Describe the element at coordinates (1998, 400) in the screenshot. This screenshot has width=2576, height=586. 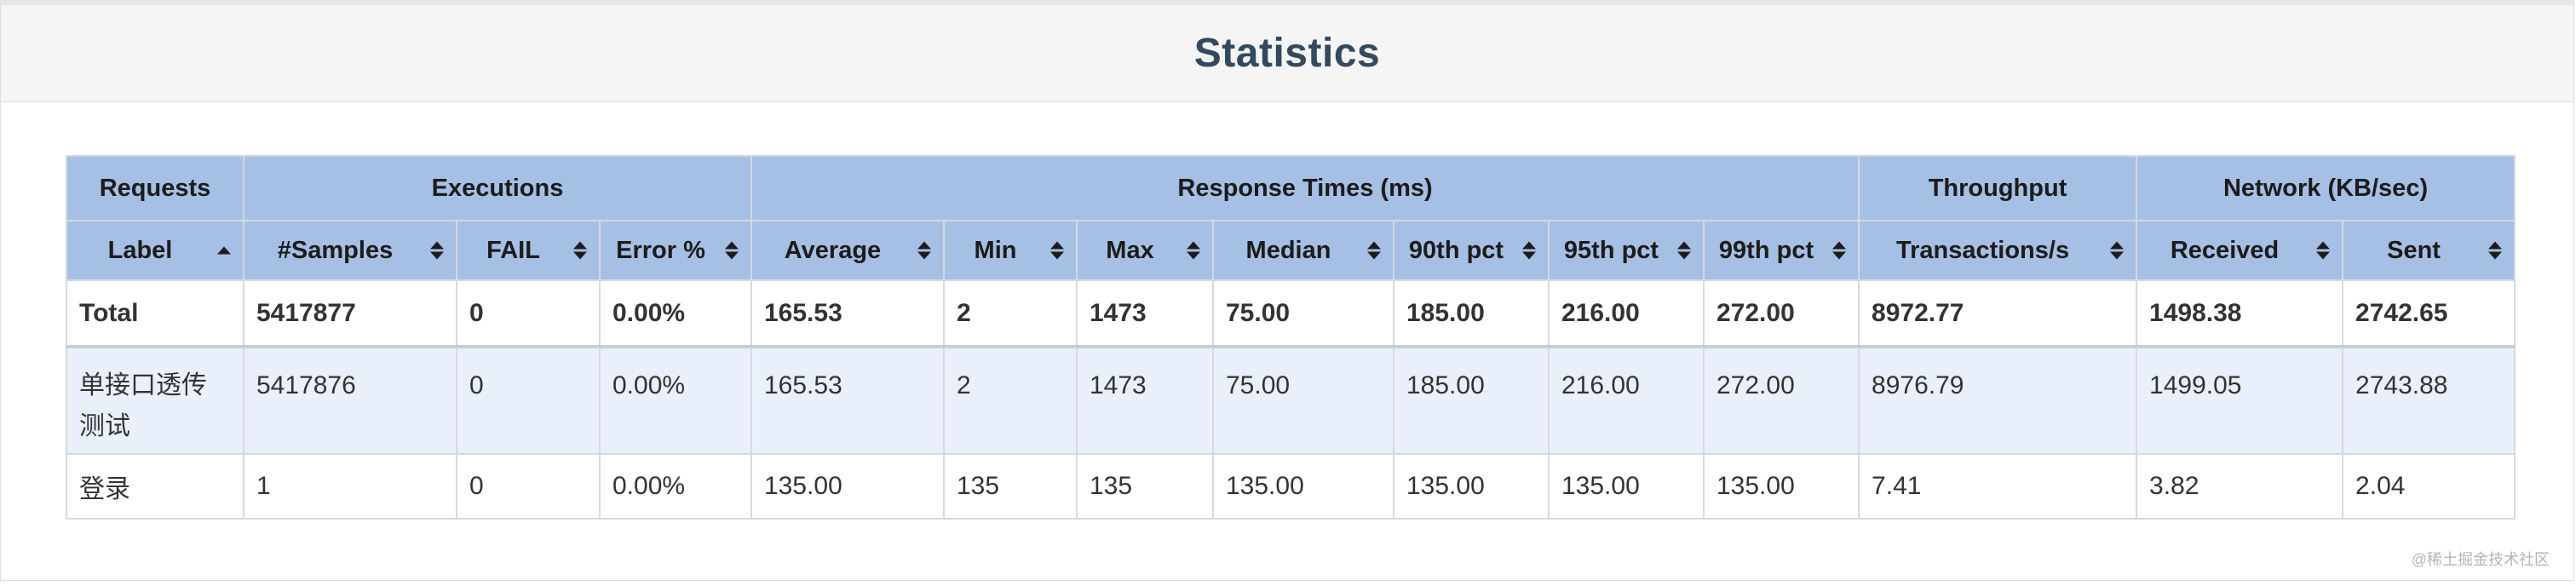
I see `table-cell: 8976.79` at that location.